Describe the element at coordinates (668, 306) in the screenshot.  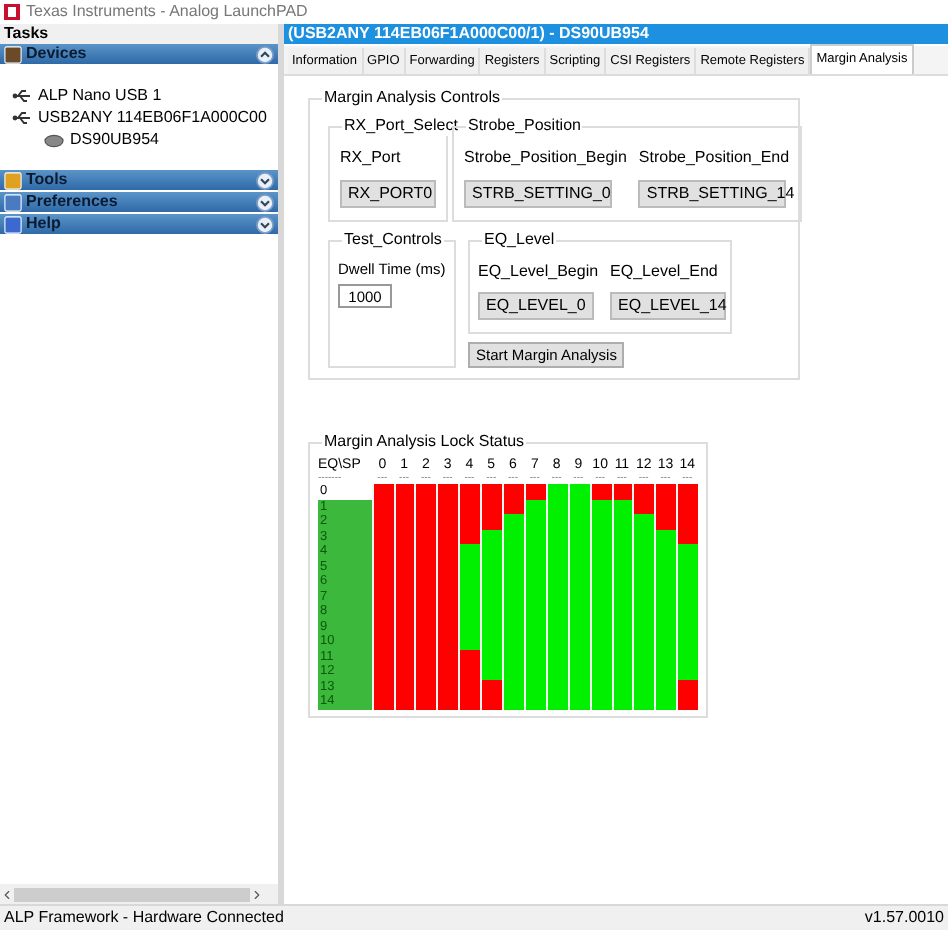
I see `dropdown: EQ_LEVEL_14` at that location.